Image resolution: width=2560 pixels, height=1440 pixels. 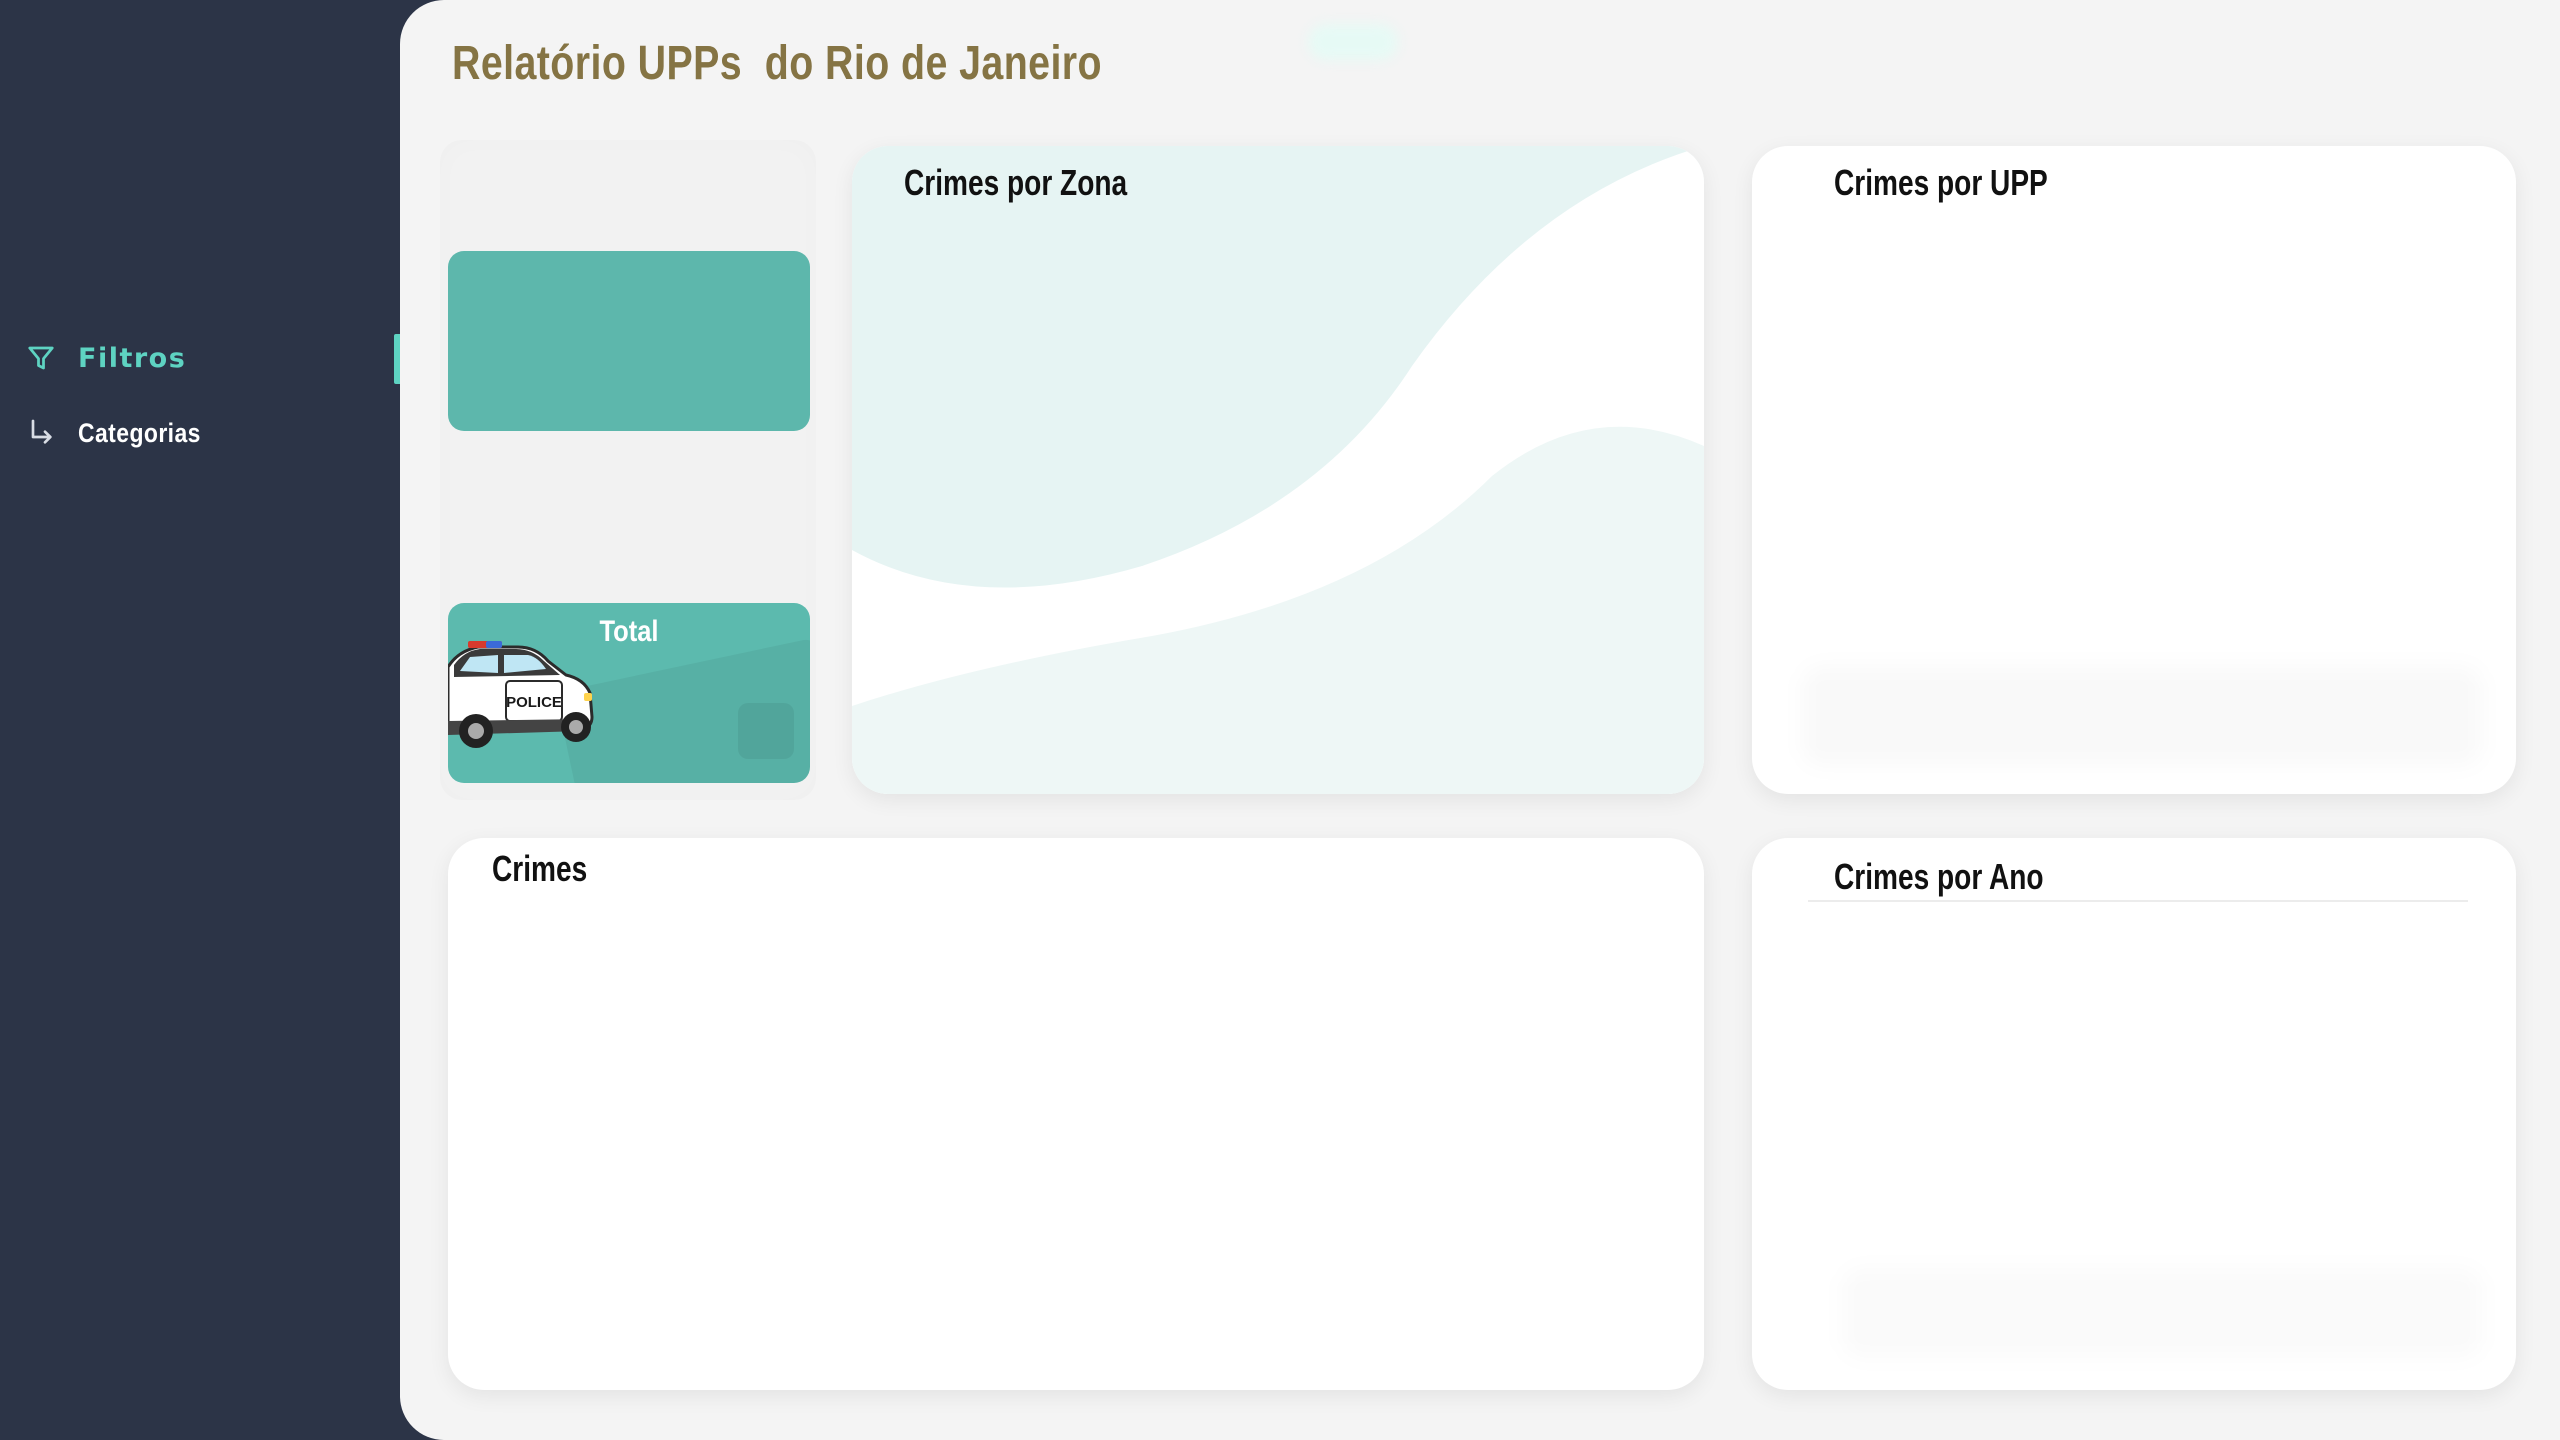 I want to click on decorative-waves, so click(x=1278, y=470).